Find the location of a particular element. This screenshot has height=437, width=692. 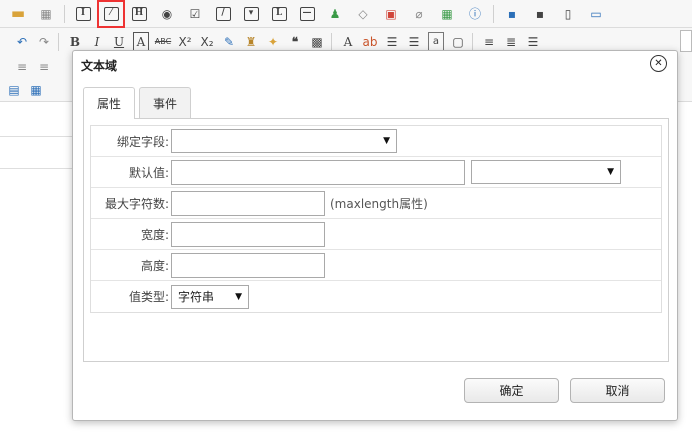

bind-field-row: 绑定字段: ▼ is located at coordinates (376, 141).